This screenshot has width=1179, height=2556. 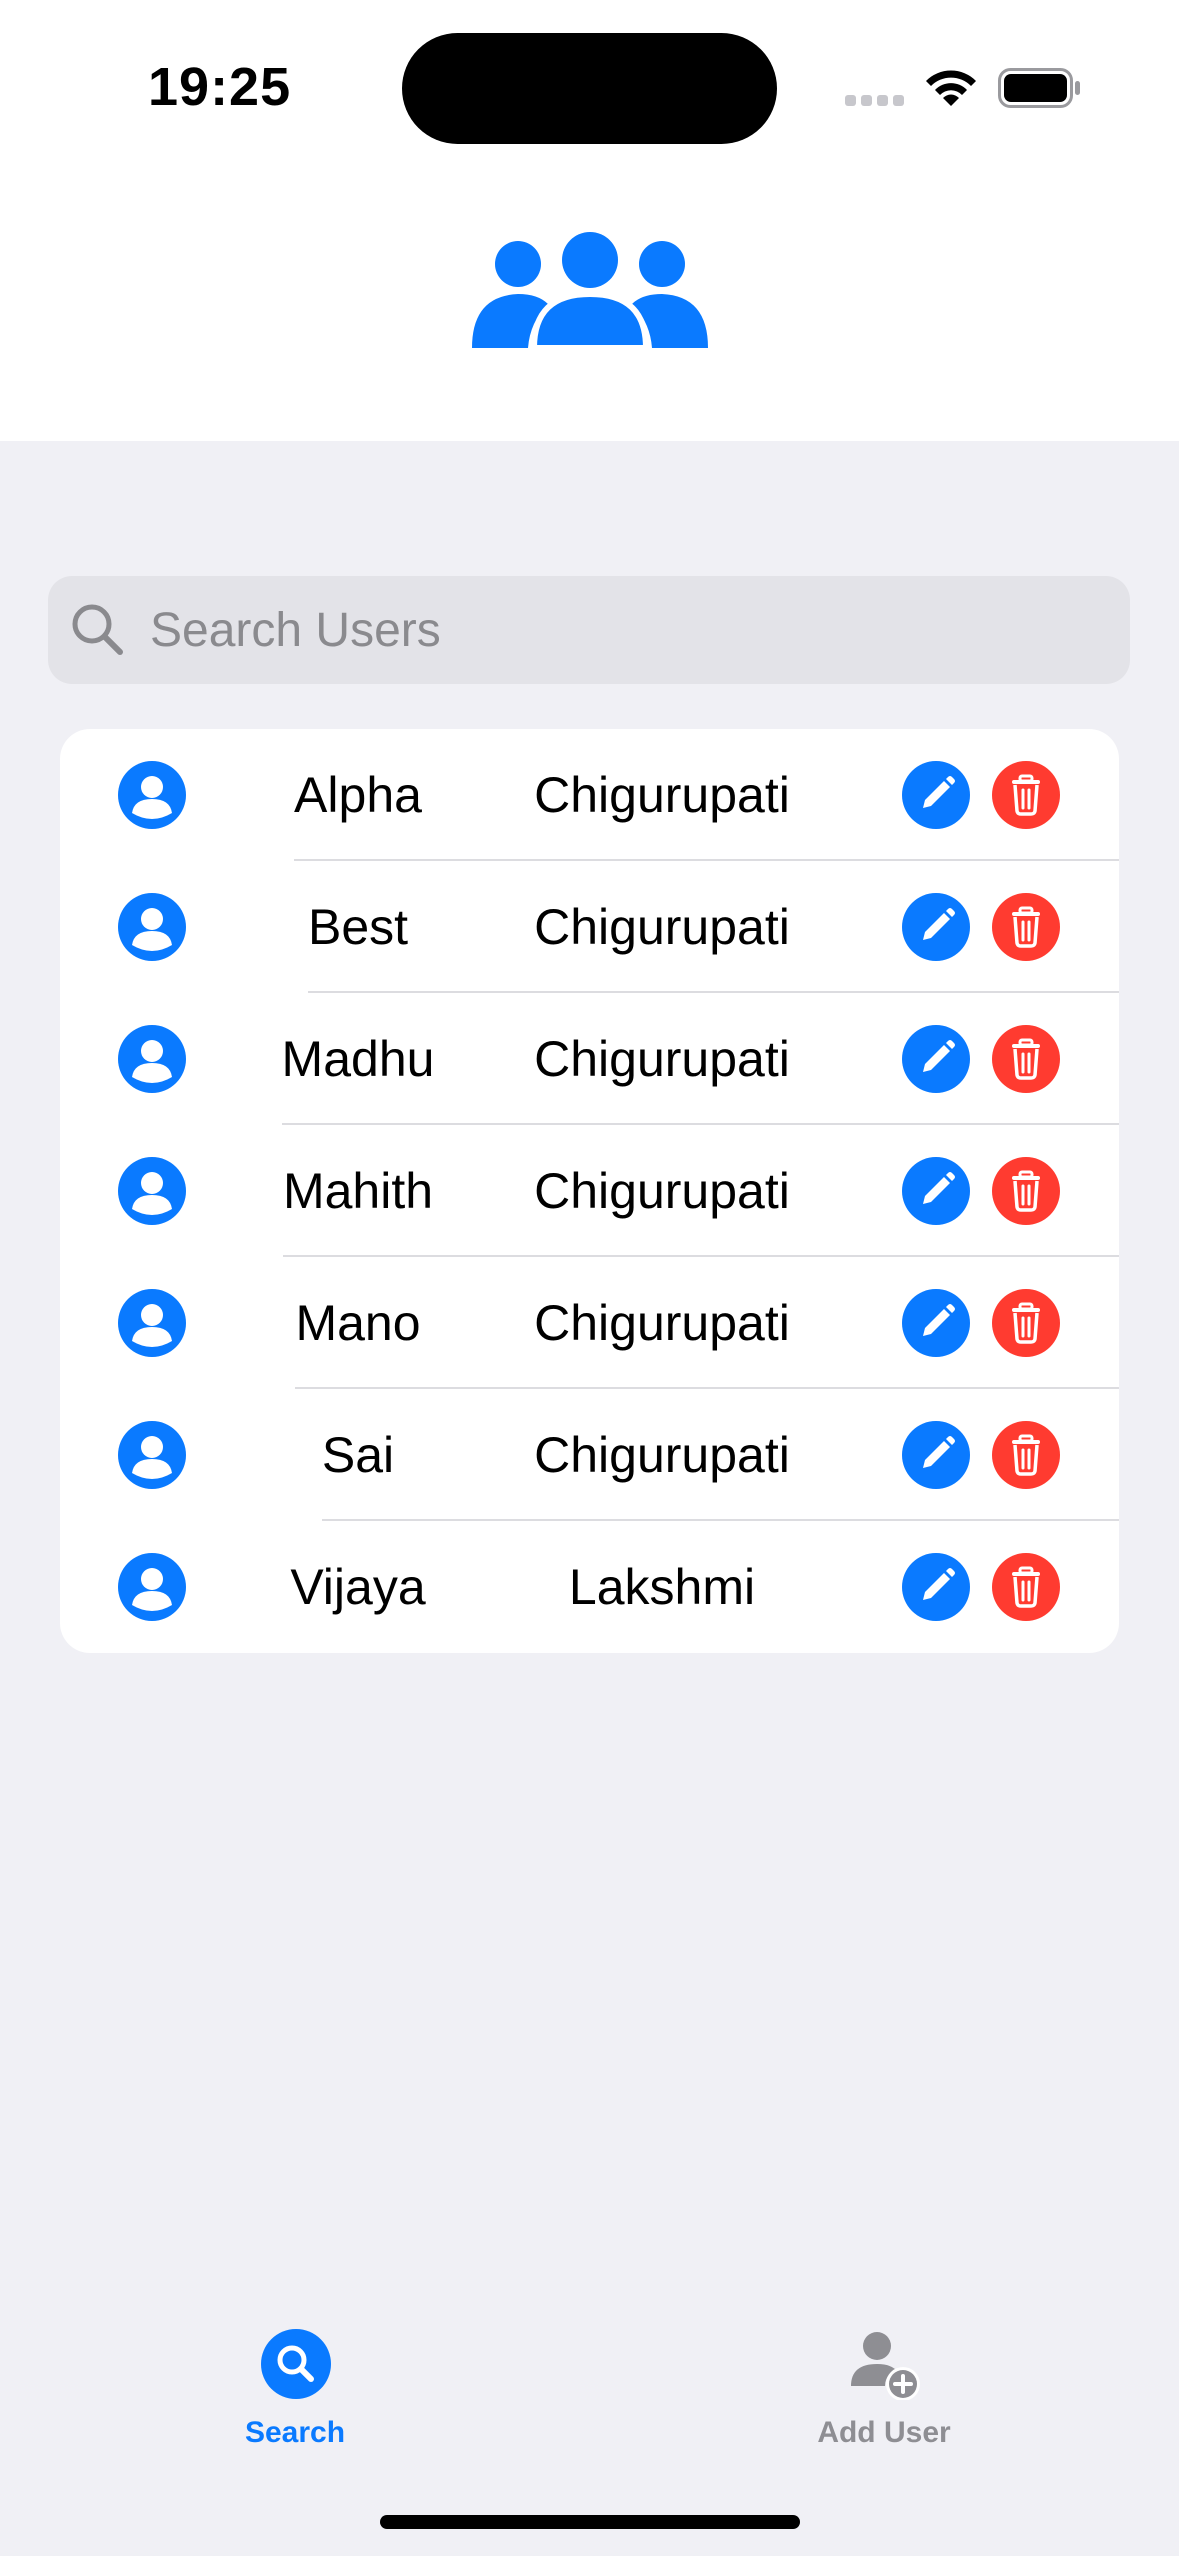 I want to click on first-name: Mahith, so click(x=358, y=1191).